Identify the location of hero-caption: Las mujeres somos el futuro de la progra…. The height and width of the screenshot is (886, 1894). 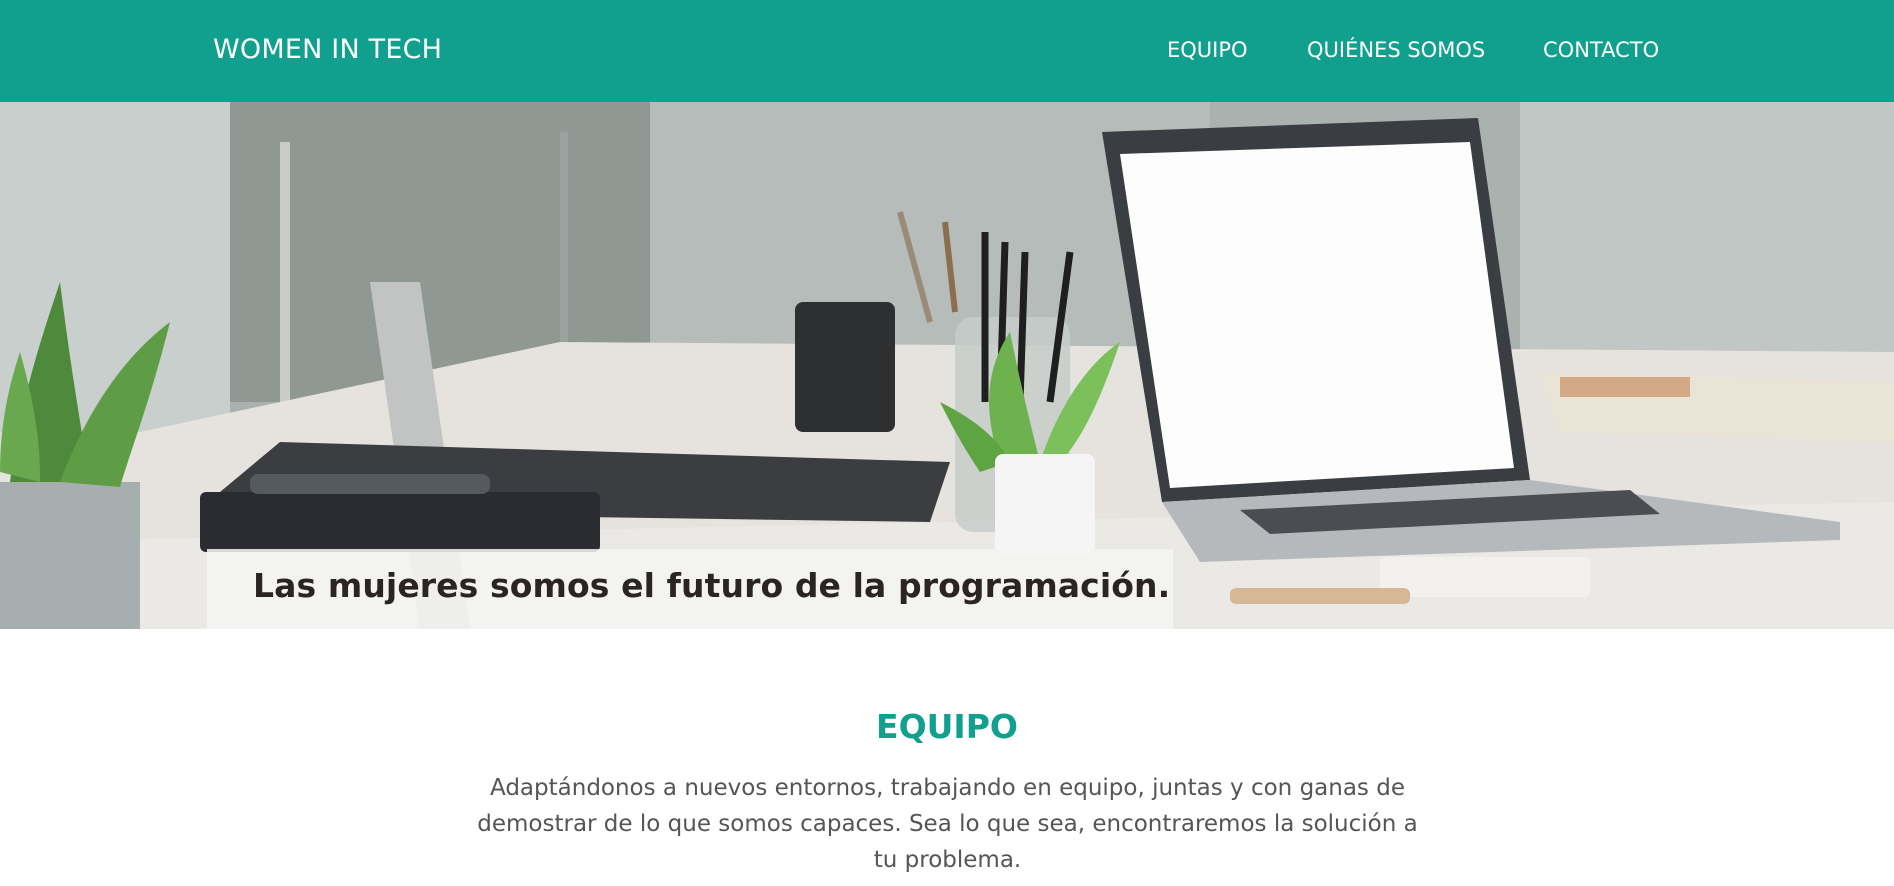
(712, 585).